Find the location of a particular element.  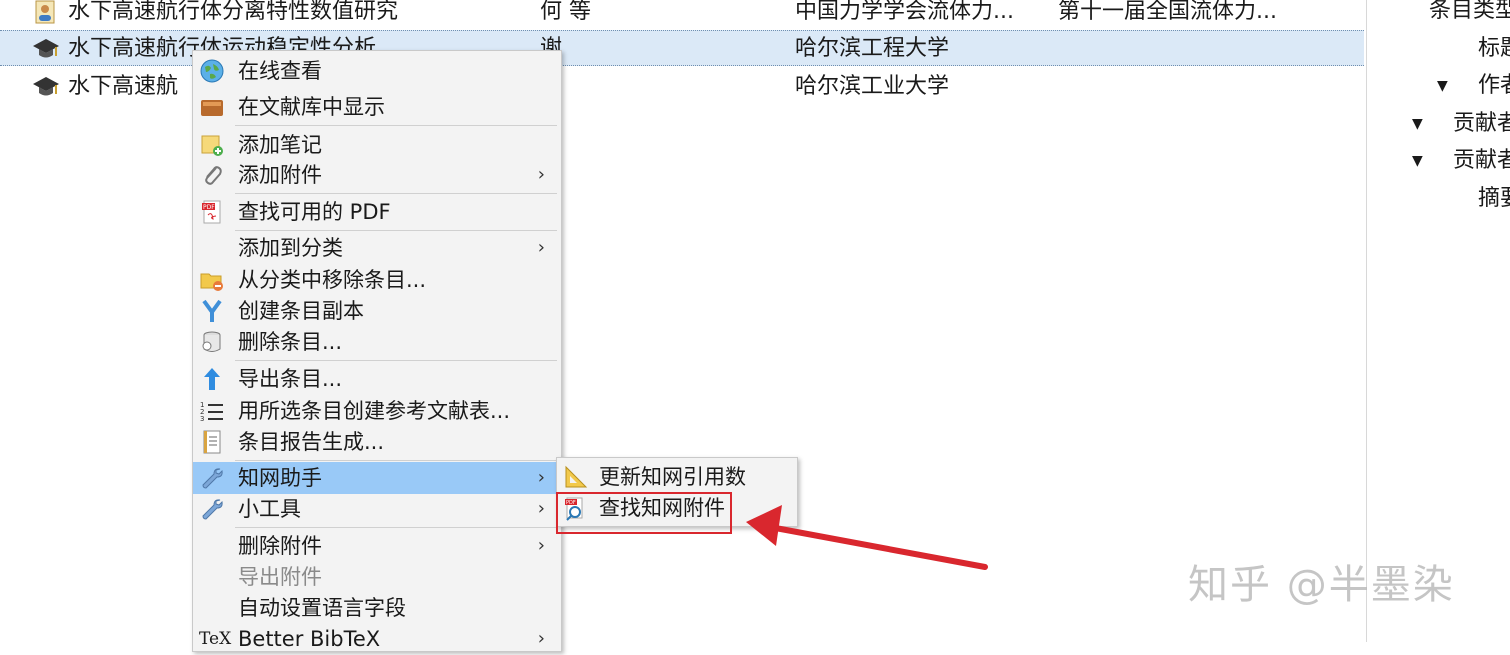

annotation-arrow-icon is located at coordinates (867, 537).